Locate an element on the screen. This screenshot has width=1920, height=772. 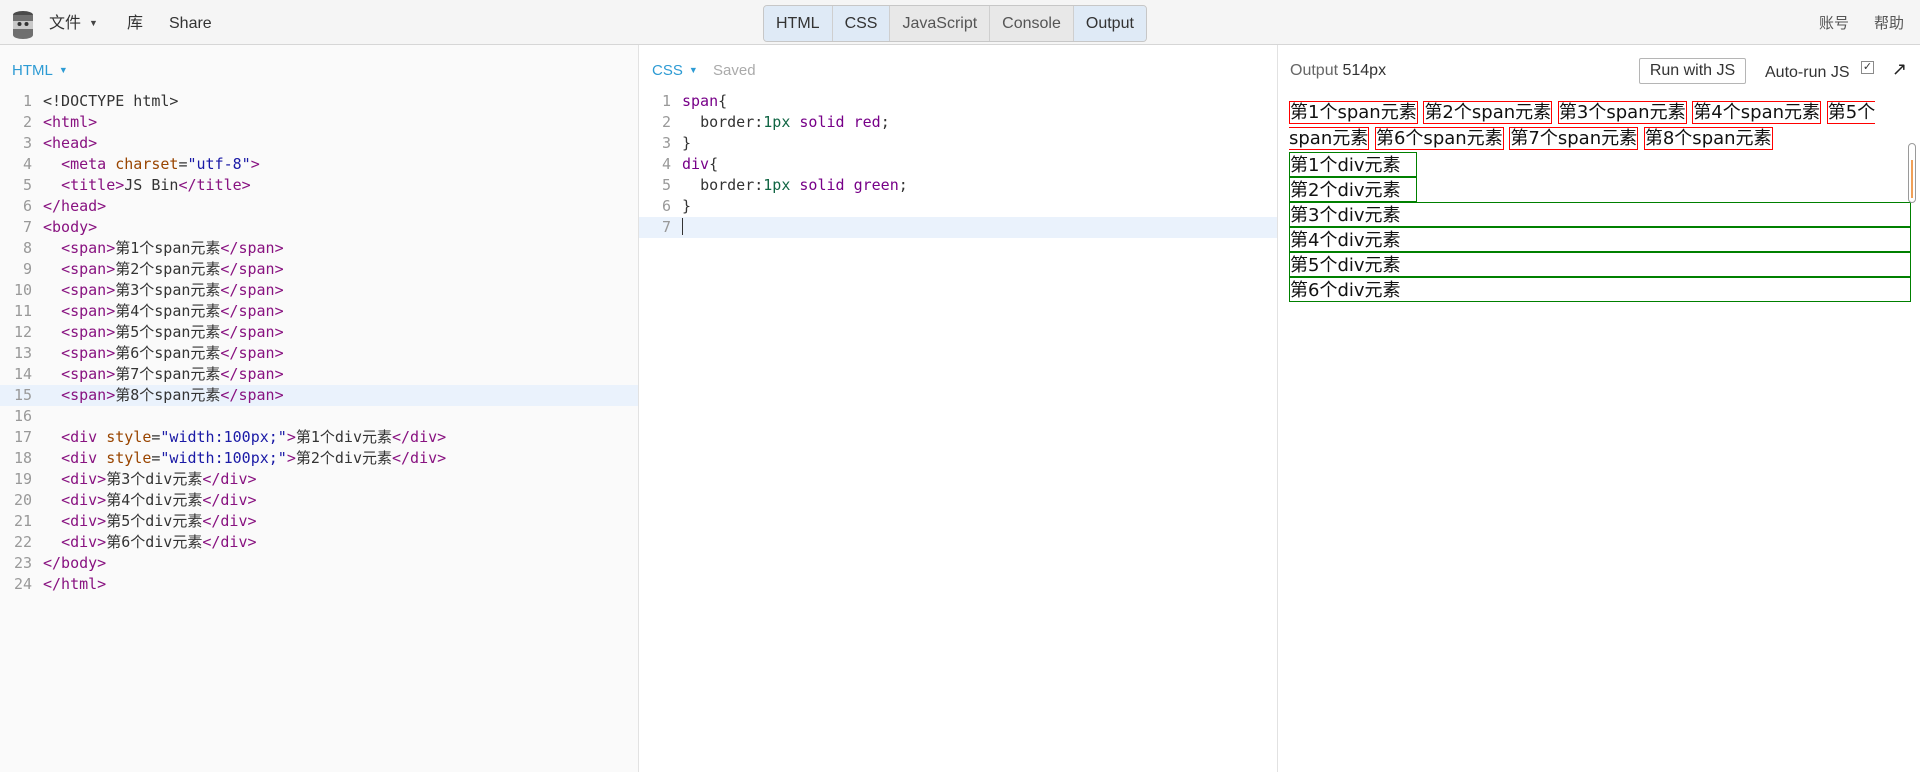
code-line: 8 <span>第1个span元素</span> is located at coordinates (153, 248).